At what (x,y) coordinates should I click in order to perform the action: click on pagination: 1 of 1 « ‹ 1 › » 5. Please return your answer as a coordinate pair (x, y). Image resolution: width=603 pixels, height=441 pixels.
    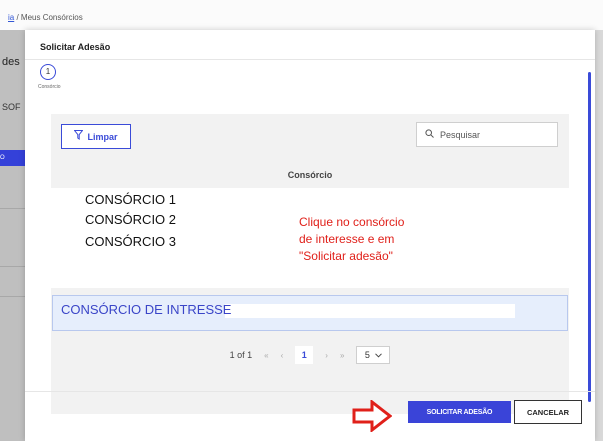
    Looking at the image, I should click on (310, 355).